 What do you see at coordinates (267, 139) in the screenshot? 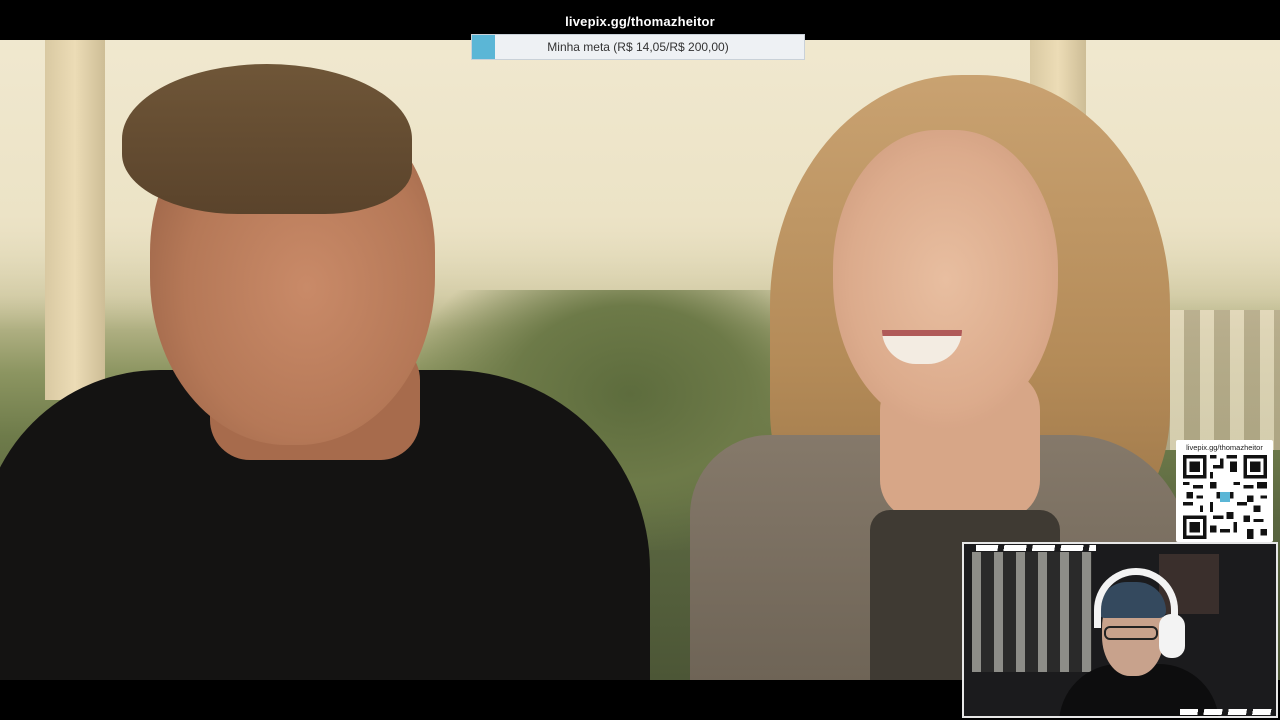
I see `man-hair` at bounding box center [267, 139].